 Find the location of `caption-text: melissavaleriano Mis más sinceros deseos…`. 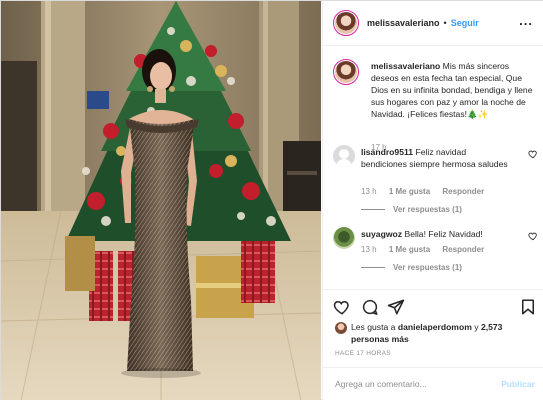

caption-text: melissavaleriano Mis más sinceros deseos… is located at coordinates (455, 90).